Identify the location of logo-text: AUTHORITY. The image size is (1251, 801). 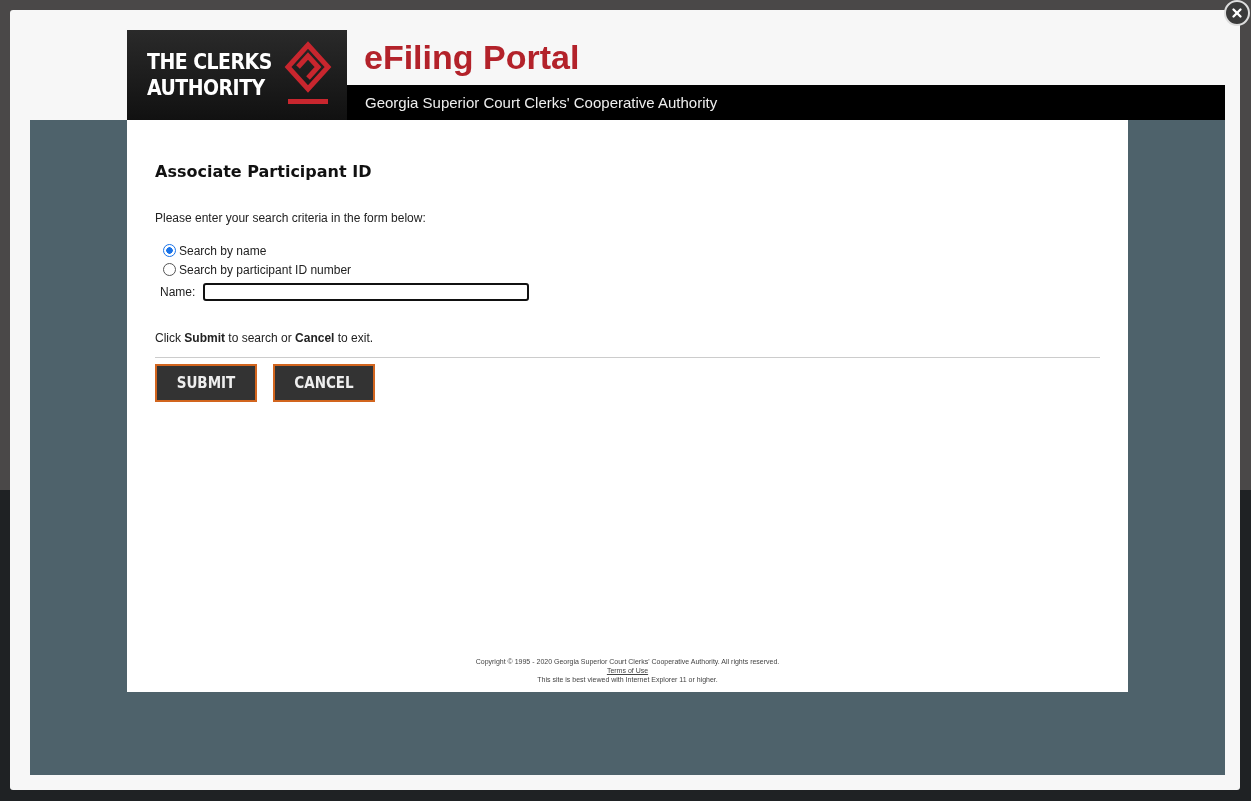
(206, 88).